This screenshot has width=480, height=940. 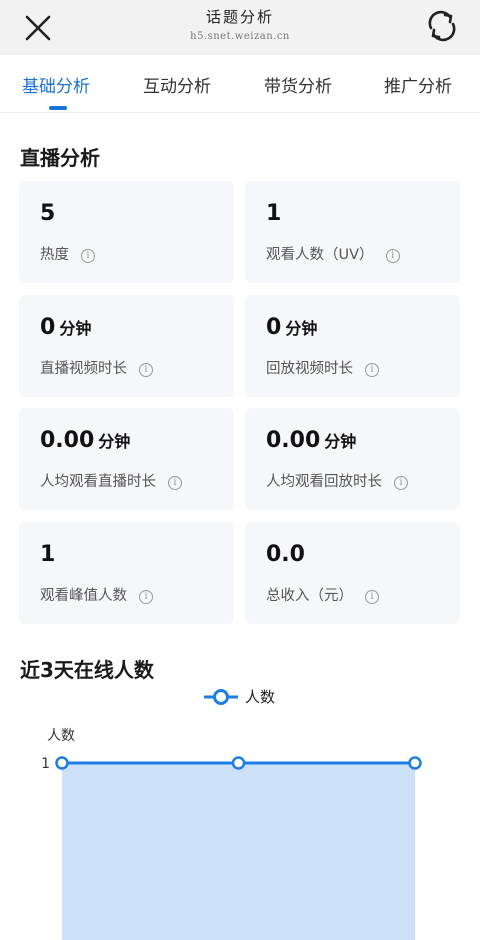 What do you see at coordinates (442, 26) in the screenshot?
I see `refresh-icon` at bounding box center [442, 26].